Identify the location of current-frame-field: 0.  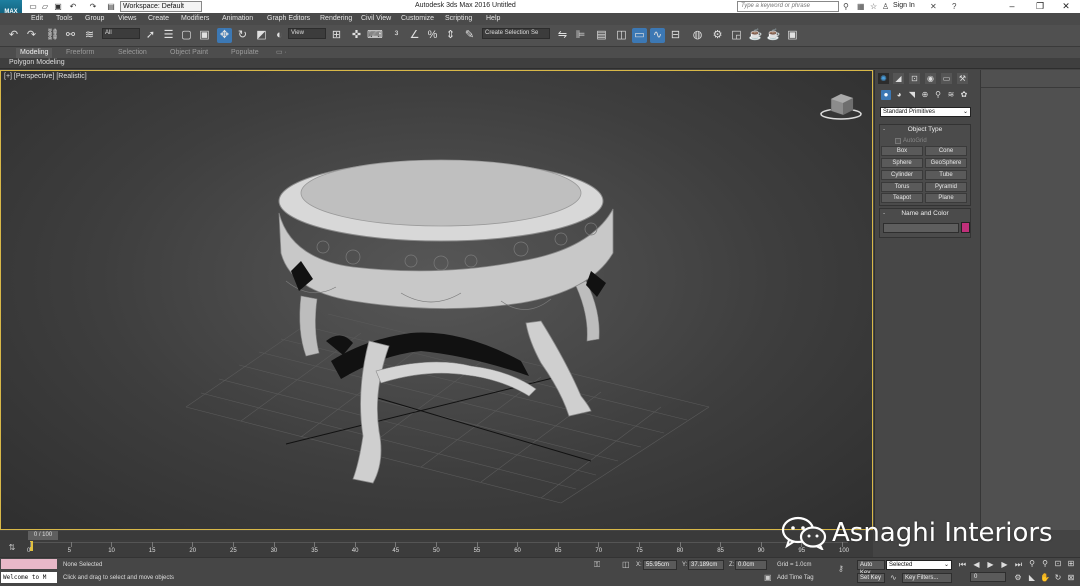
(988, 577).